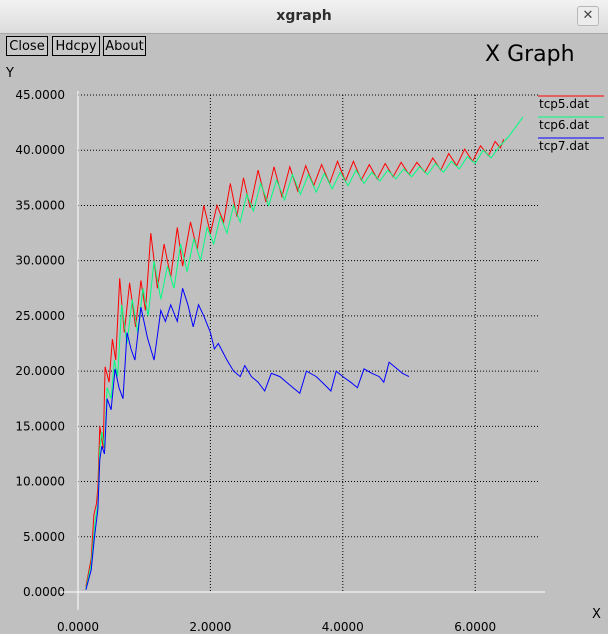 This screenshot has height=634, width=608. What do you see at coordinates (40, 150) in the screenshot?
I see `y-tick-label: 40.0000` at bounding box center [40, 150].